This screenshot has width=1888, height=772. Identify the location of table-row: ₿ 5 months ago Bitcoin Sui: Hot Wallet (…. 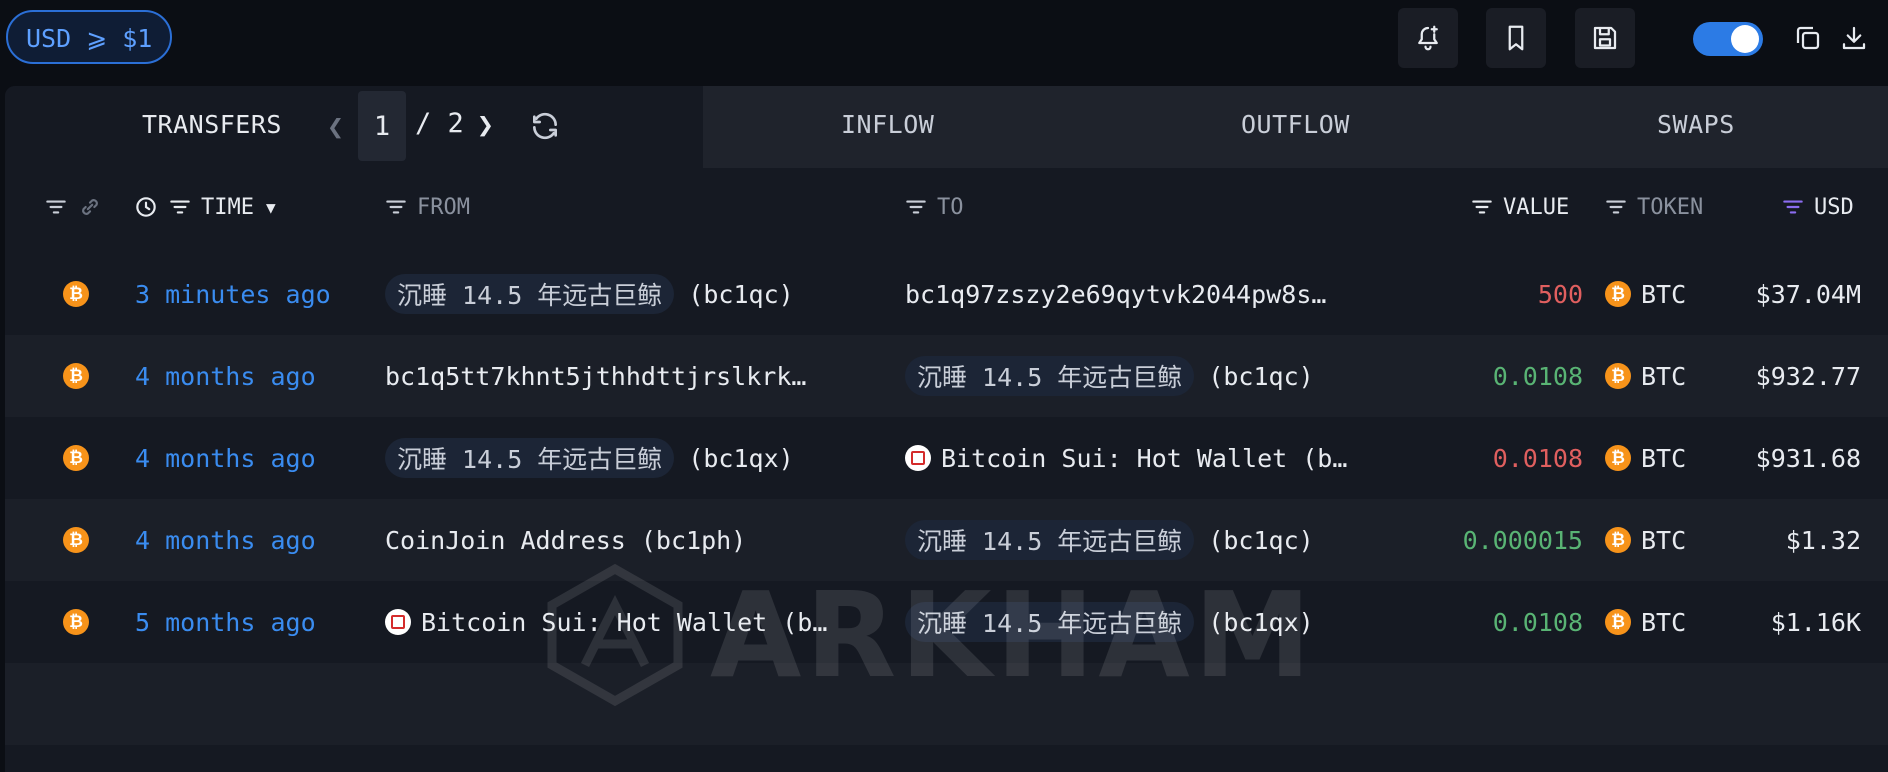
(946, 622).